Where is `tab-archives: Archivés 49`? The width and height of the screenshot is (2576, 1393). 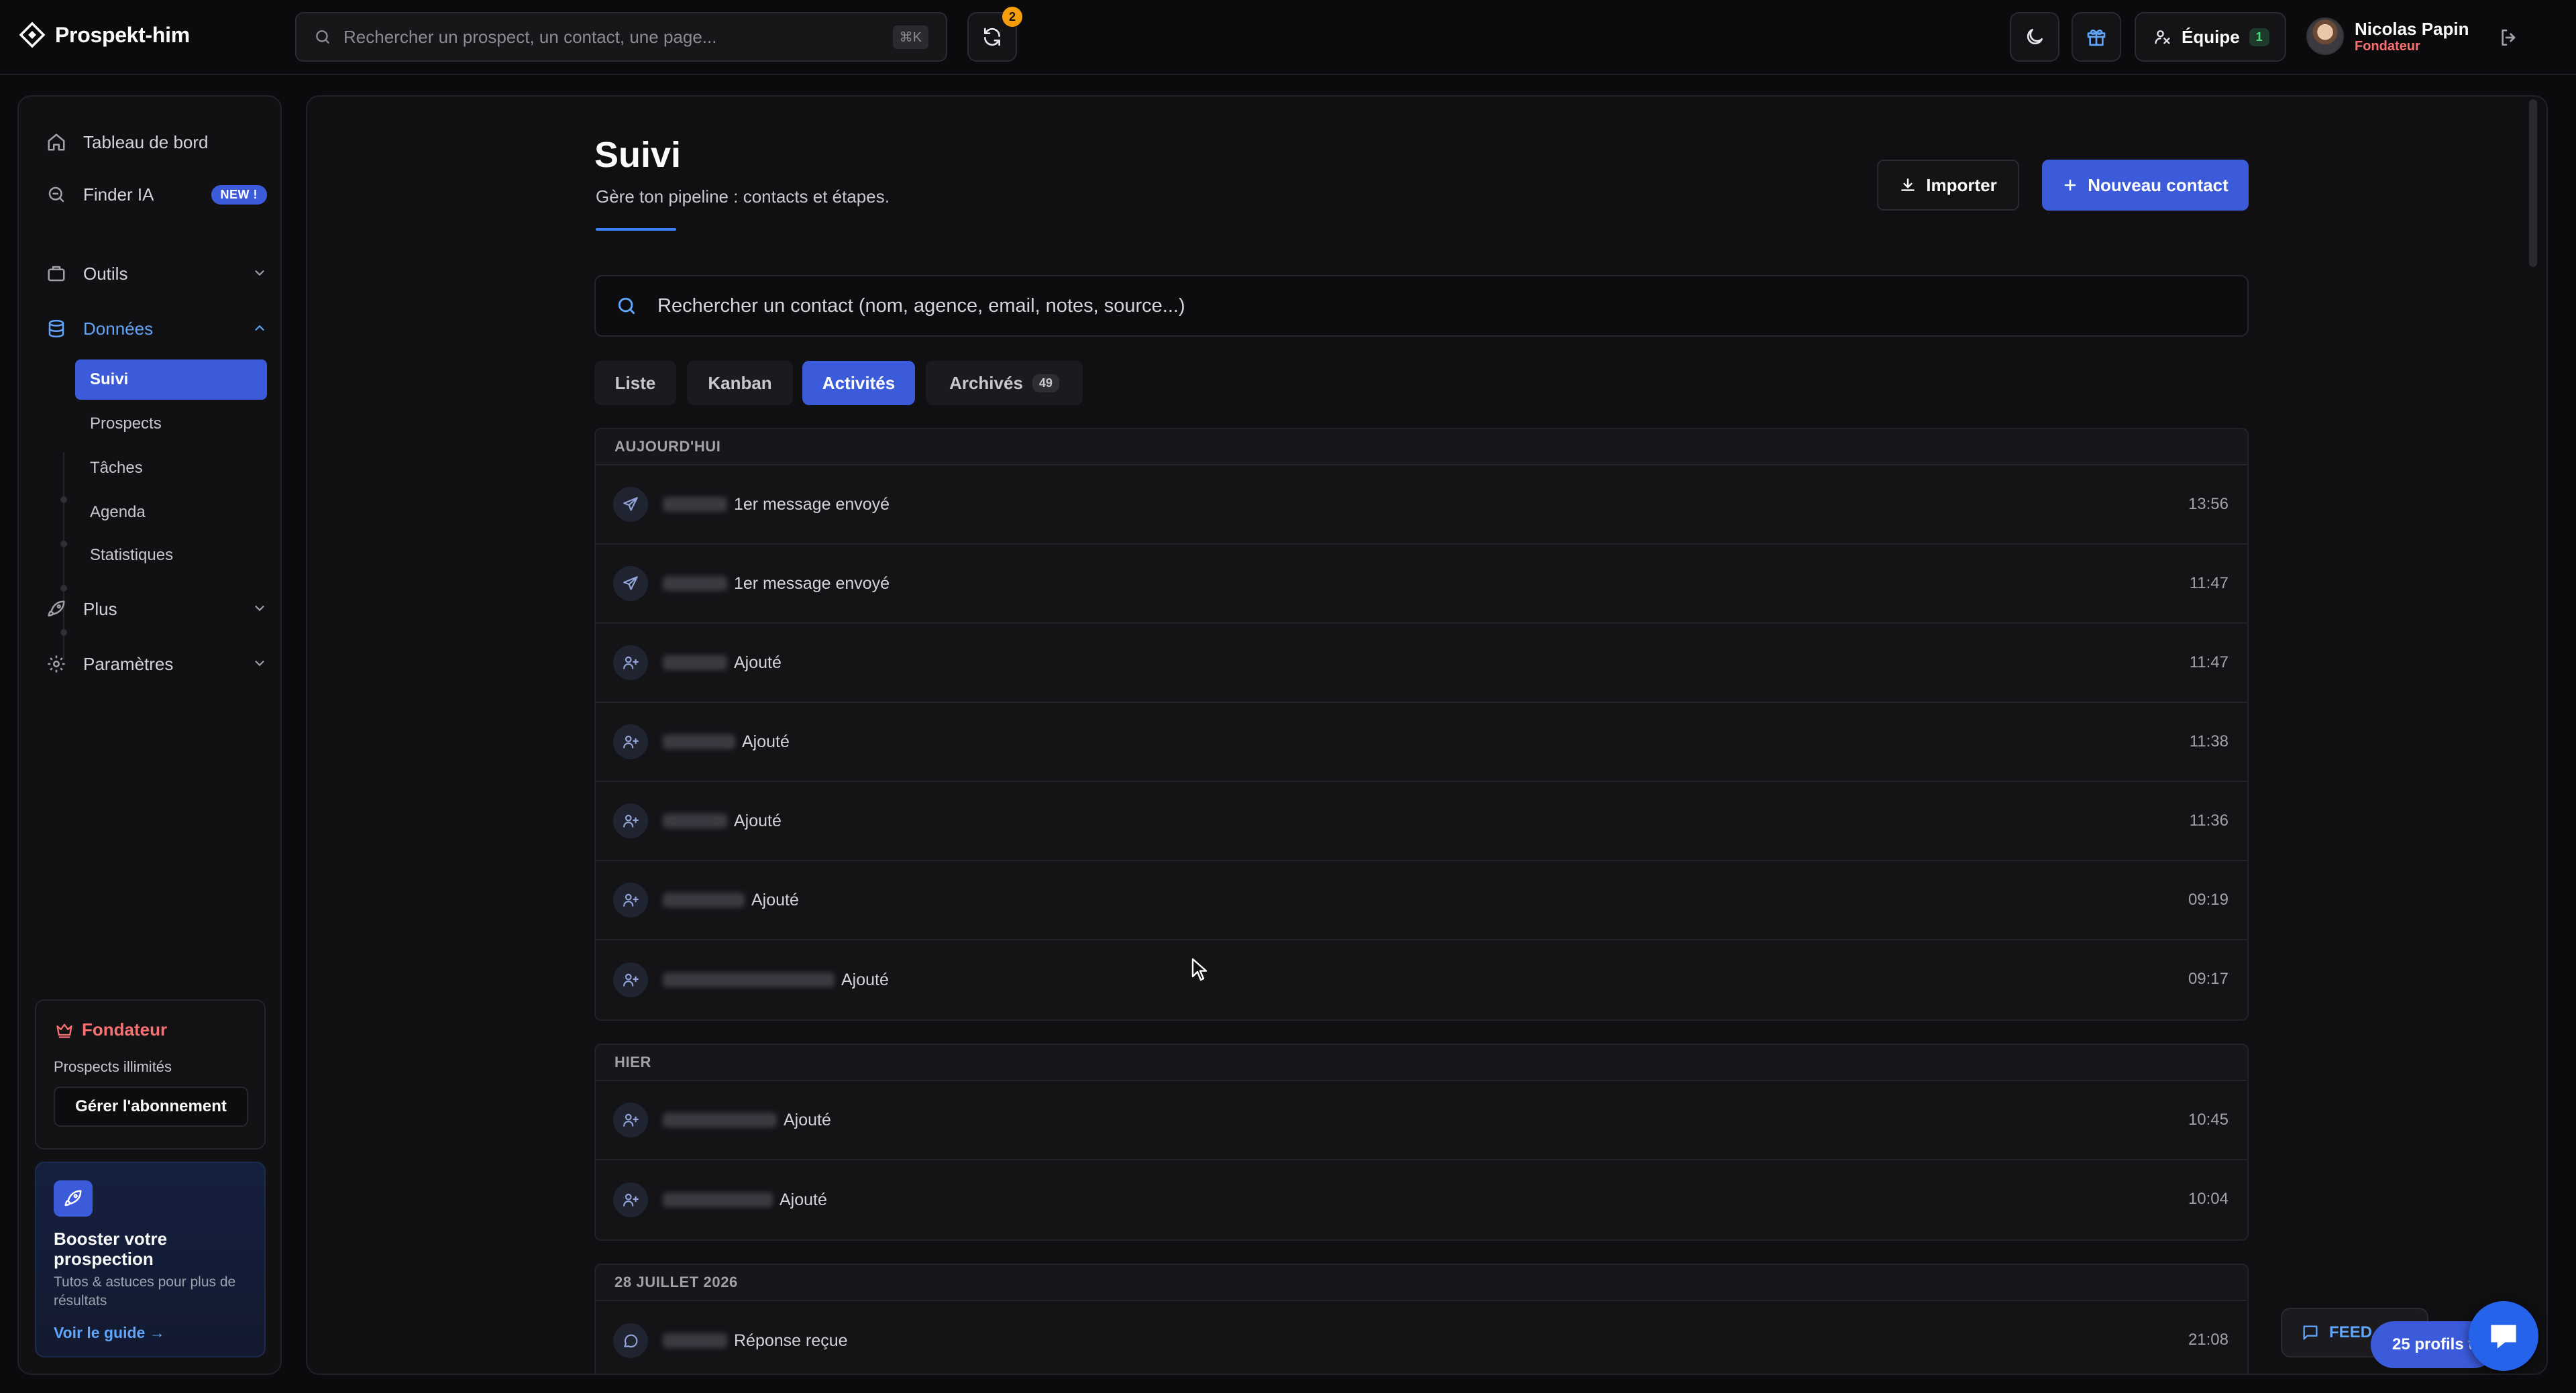
tab-archives: Archivés 49 is located at coordinates (1004, 383).